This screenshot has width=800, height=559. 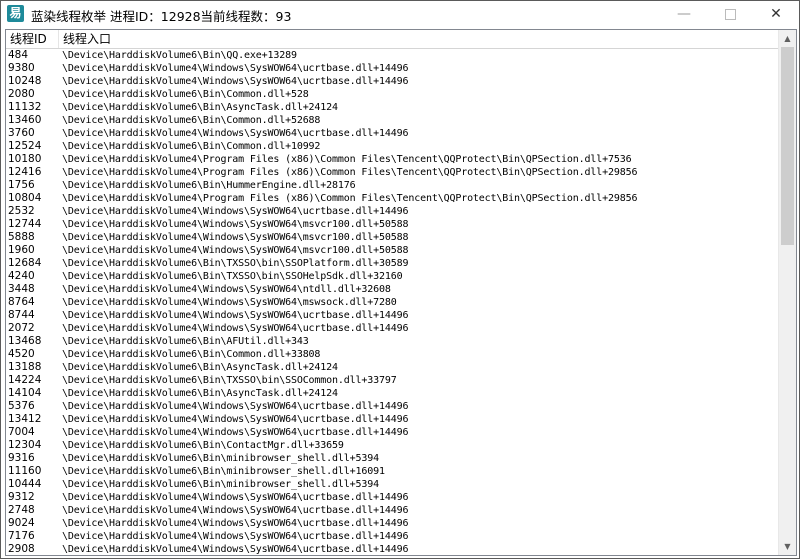 I want to click on thread-id-cell: 10804, so click(x=25, y=198).